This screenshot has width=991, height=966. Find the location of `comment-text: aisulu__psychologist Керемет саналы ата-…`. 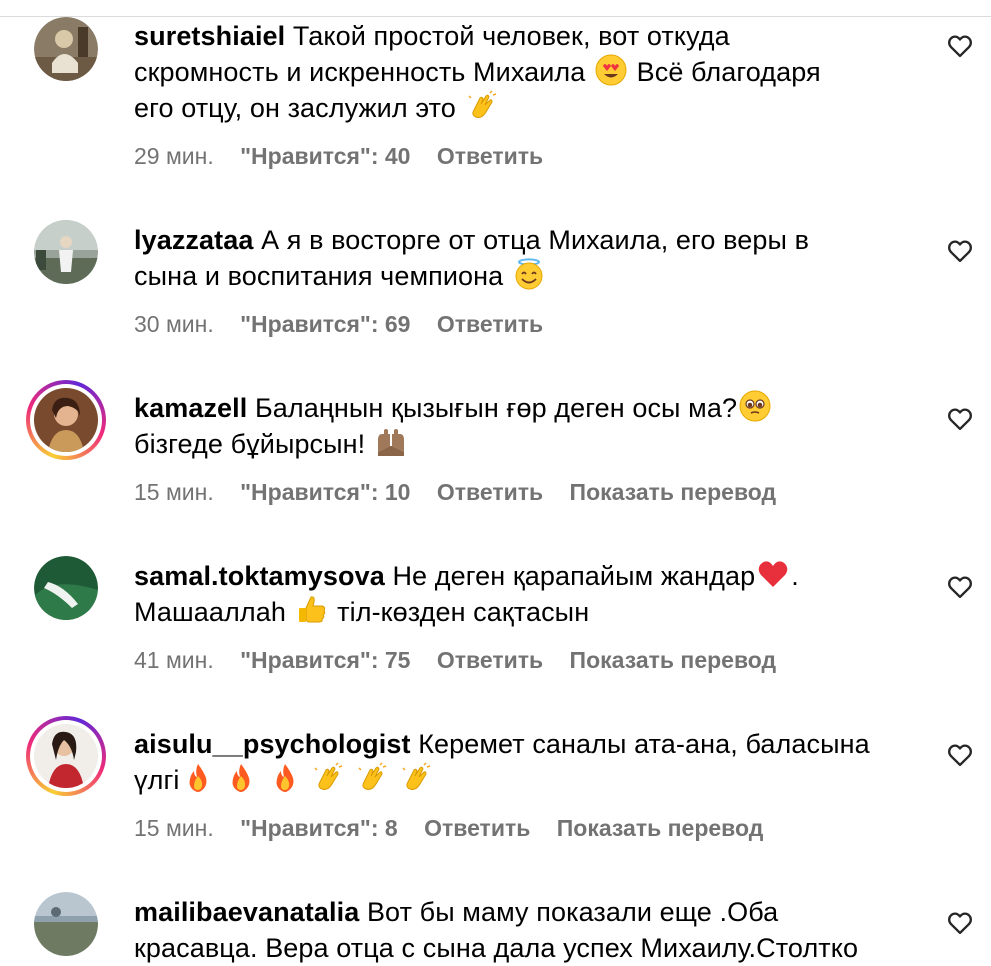

comment-text: aisulu__psychologist Керемет саналы ата-… is located at coordinates (529, 762).